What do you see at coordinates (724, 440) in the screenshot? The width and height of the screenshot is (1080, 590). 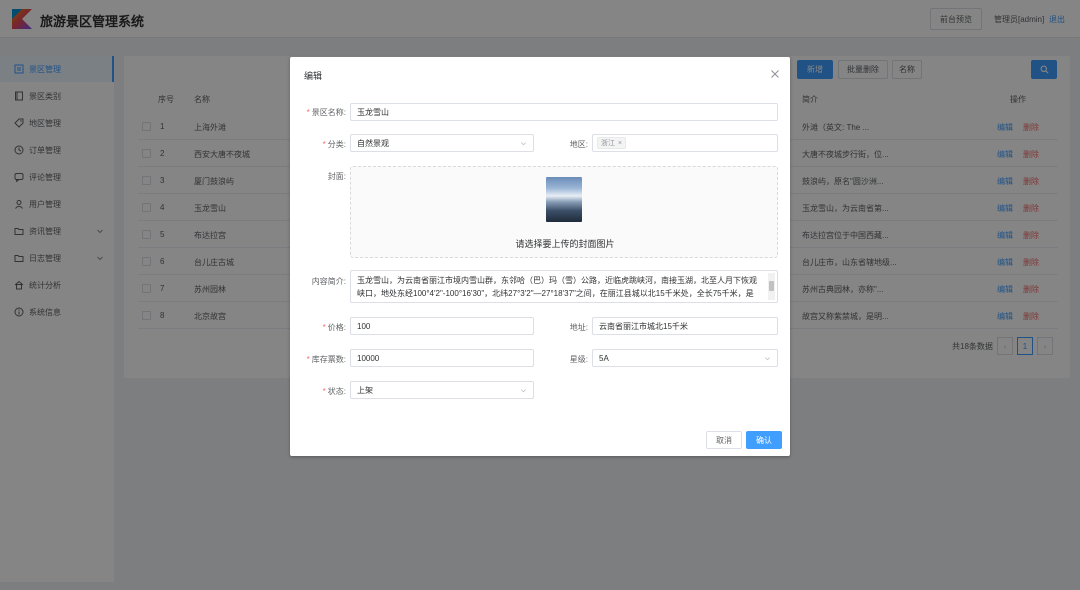 I see `cancel-button: 取消` at bounding box center [724, 440].